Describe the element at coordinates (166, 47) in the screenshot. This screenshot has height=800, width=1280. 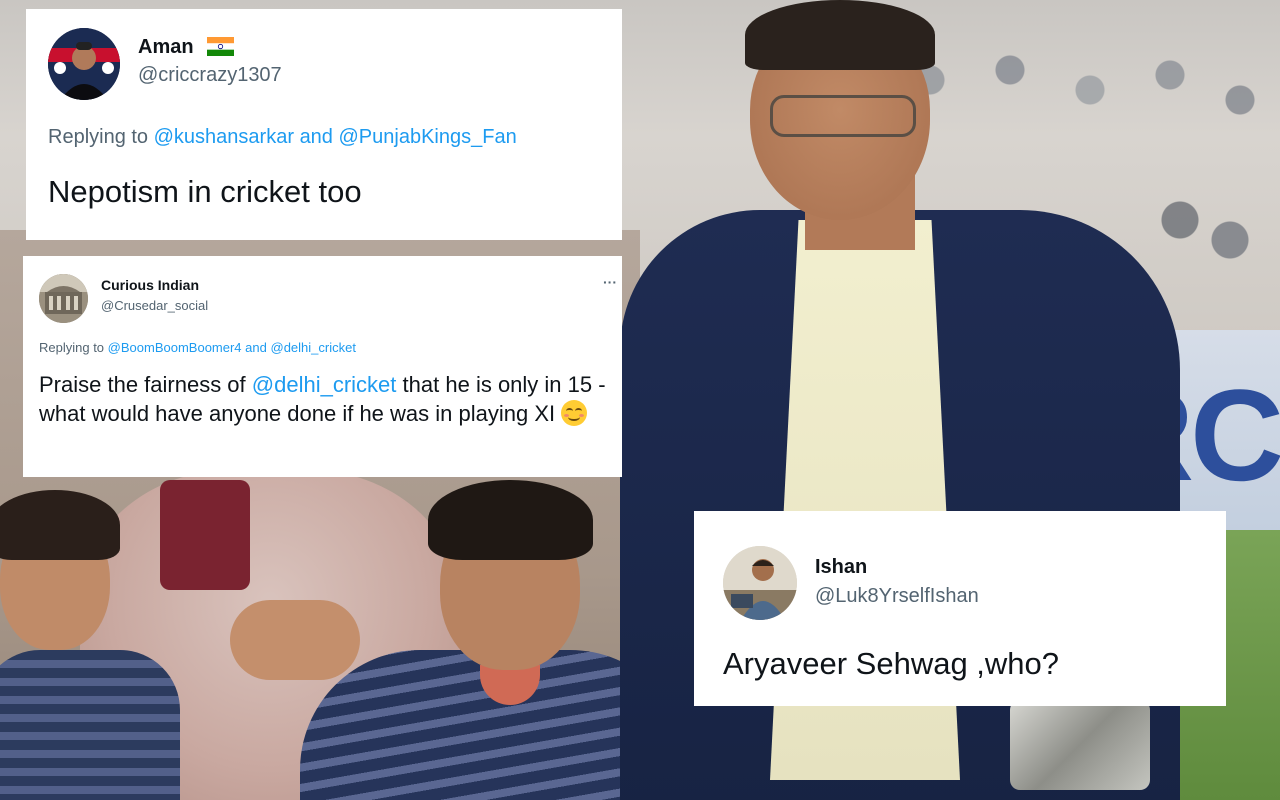
I see `display-name: Aman` at that location.